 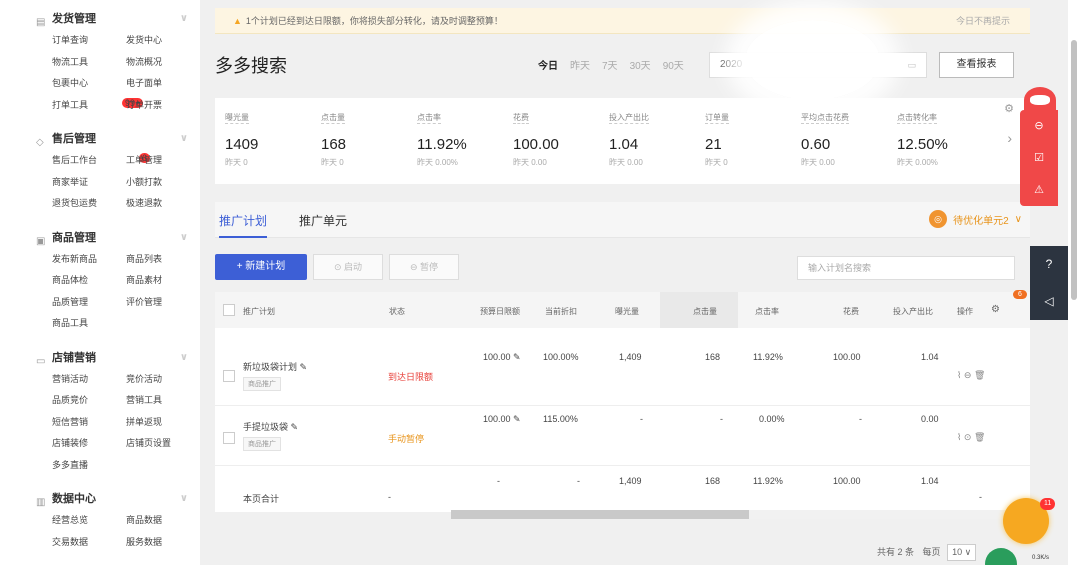 I want to click on optimize-units-link: ◎ 待优化单元2 ∨, so click(x=975, y=219).